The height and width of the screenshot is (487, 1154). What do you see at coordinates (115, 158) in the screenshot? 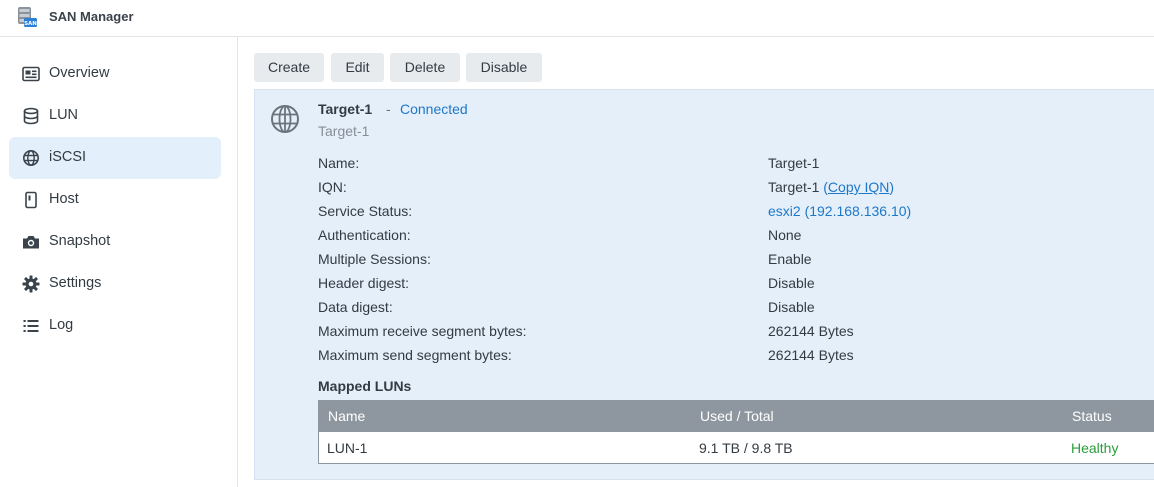
I see `sidebar-item-iscsi: iSCSI` at bounding box center [115, 158].